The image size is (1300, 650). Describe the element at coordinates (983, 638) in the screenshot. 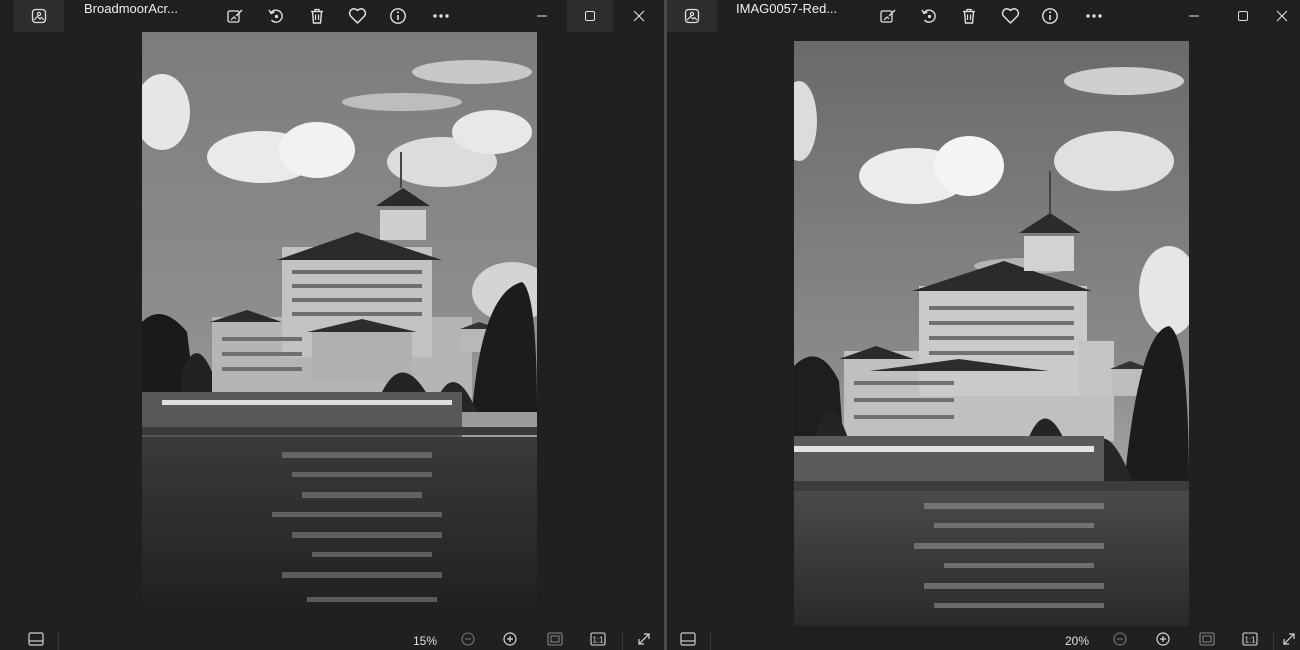

I see `status-bar: 20% 1:1` at that location.